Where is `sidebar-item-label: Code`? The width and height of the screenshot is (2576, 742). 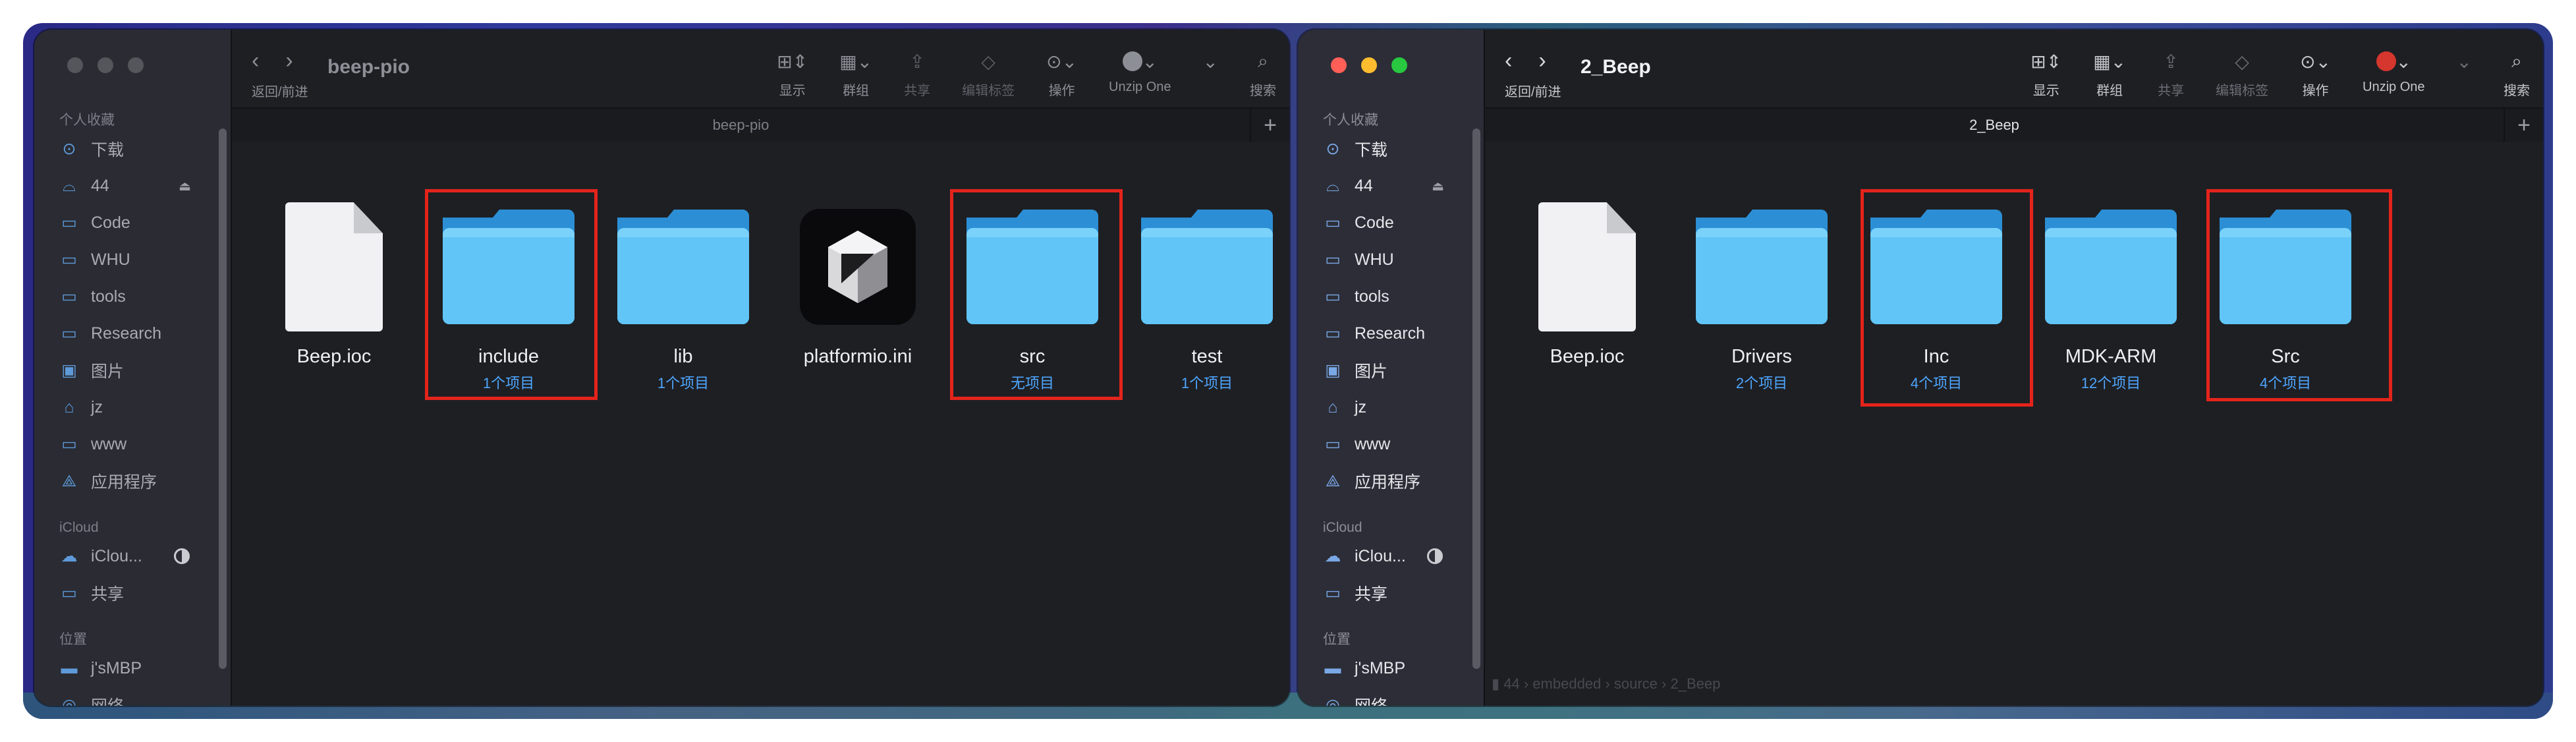
sidebar-item-label: Code is located at coordinates (1374, 222).